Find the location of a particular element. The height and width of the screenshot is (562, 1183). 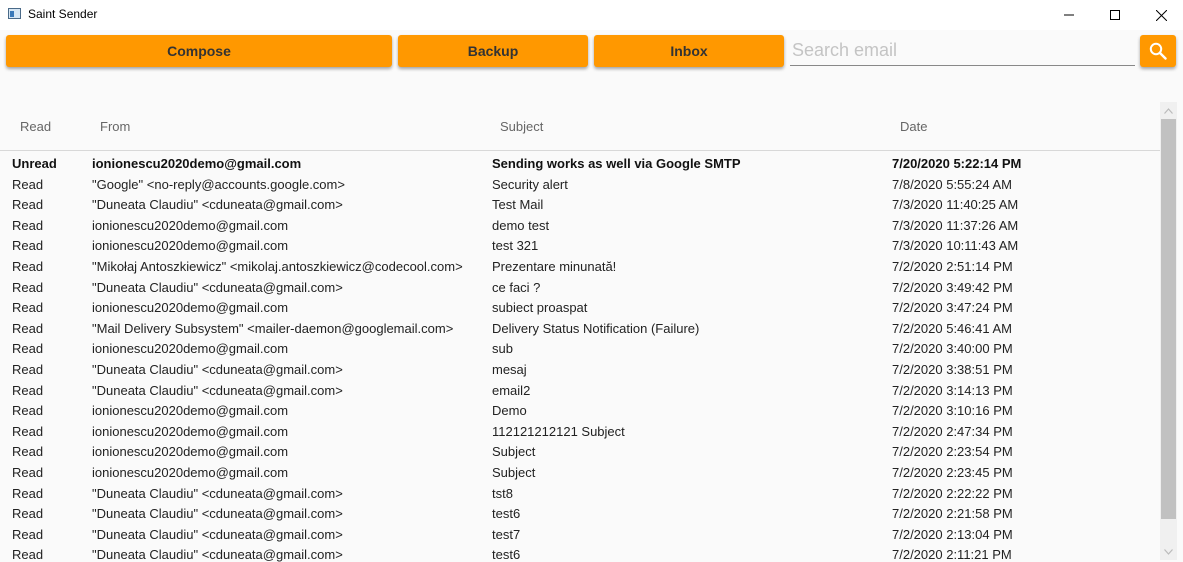

scrollbar-thumb is located at coordinates (1168, 319).